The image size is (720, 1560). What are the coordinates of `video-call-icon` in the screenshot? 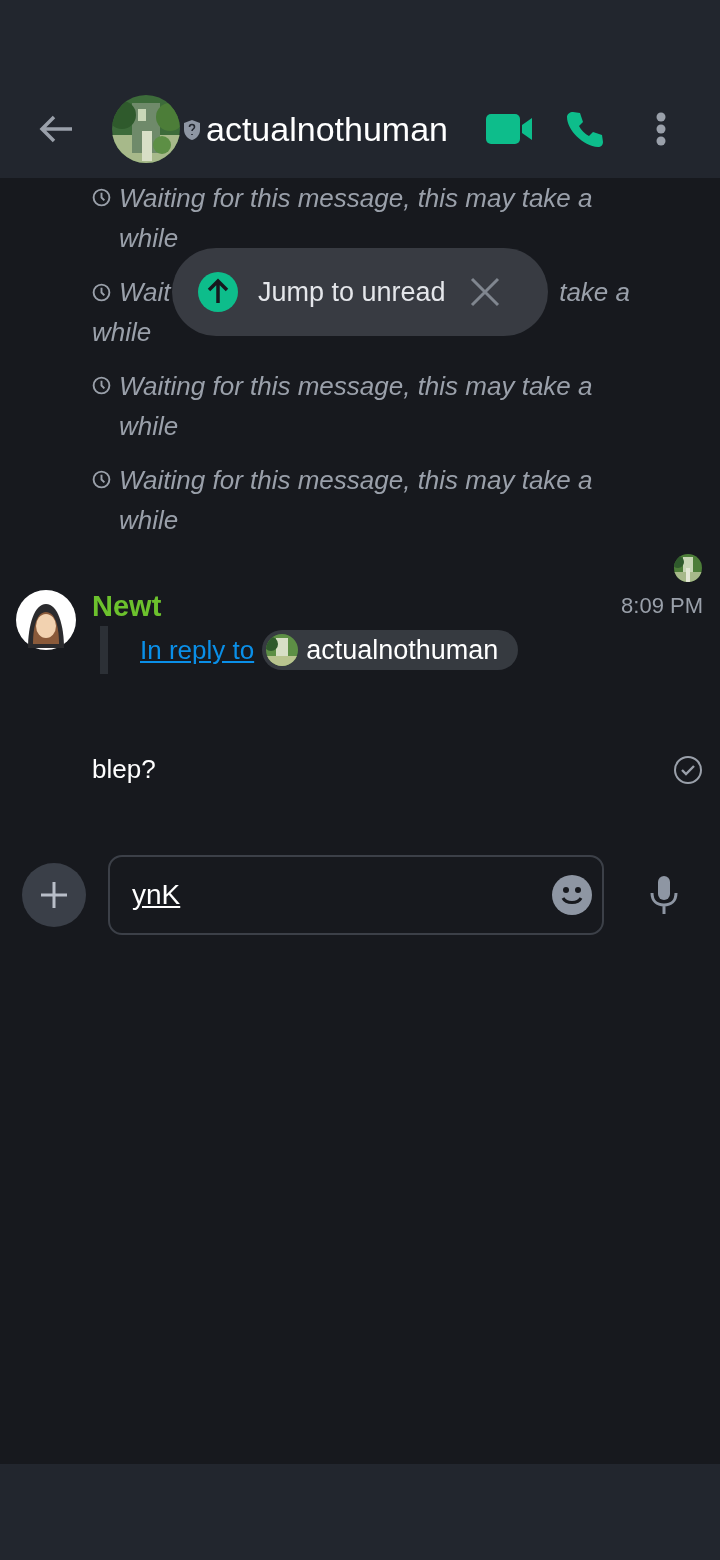 It's located at (509, 129).